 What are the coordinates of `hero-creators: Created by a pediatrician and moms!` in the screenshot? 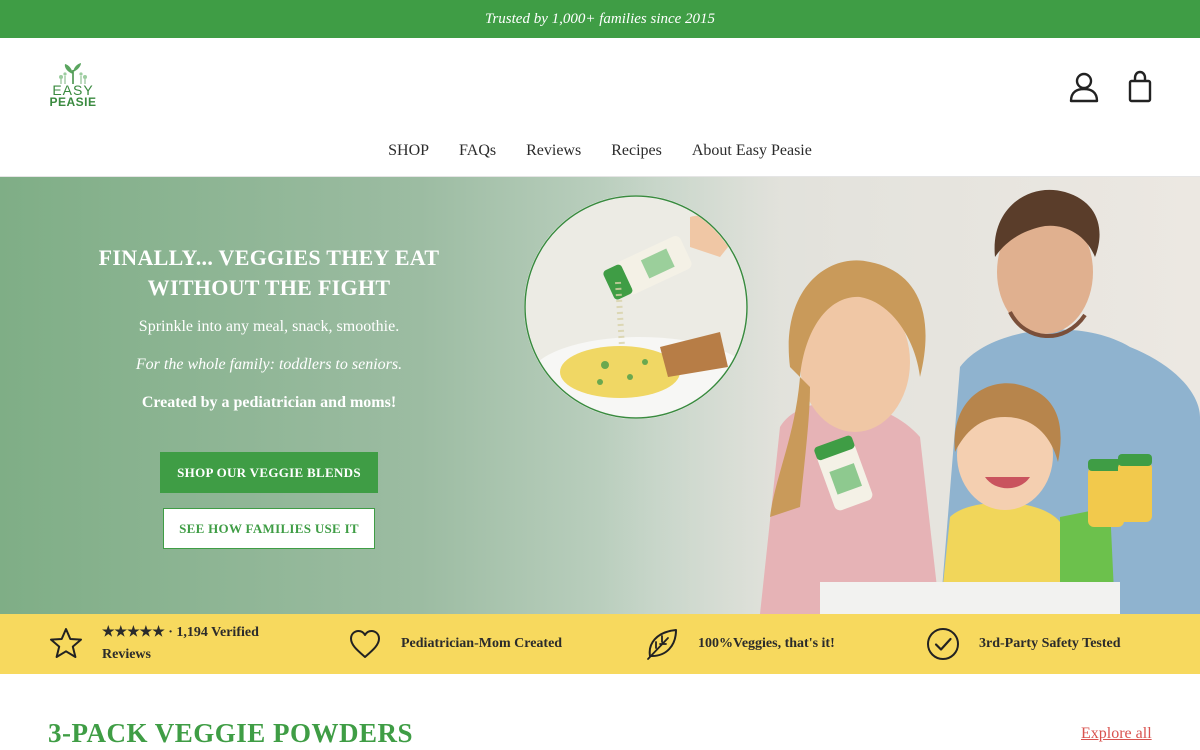 It's located at (269, 402).